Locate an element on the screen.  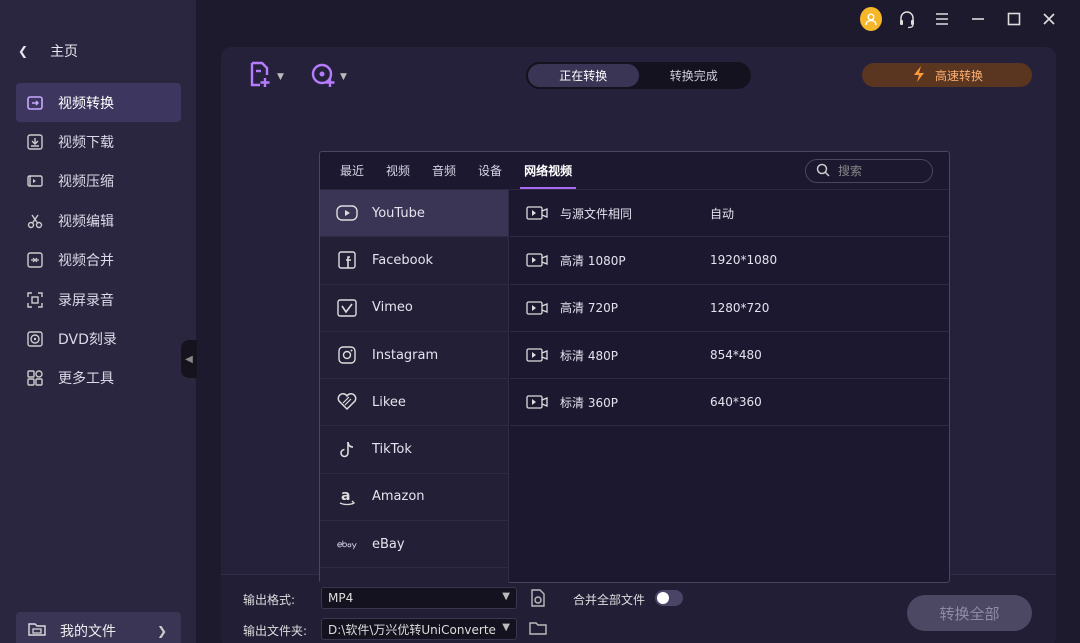
platform-facebook: Facebook is located at coordinates (414, 261).